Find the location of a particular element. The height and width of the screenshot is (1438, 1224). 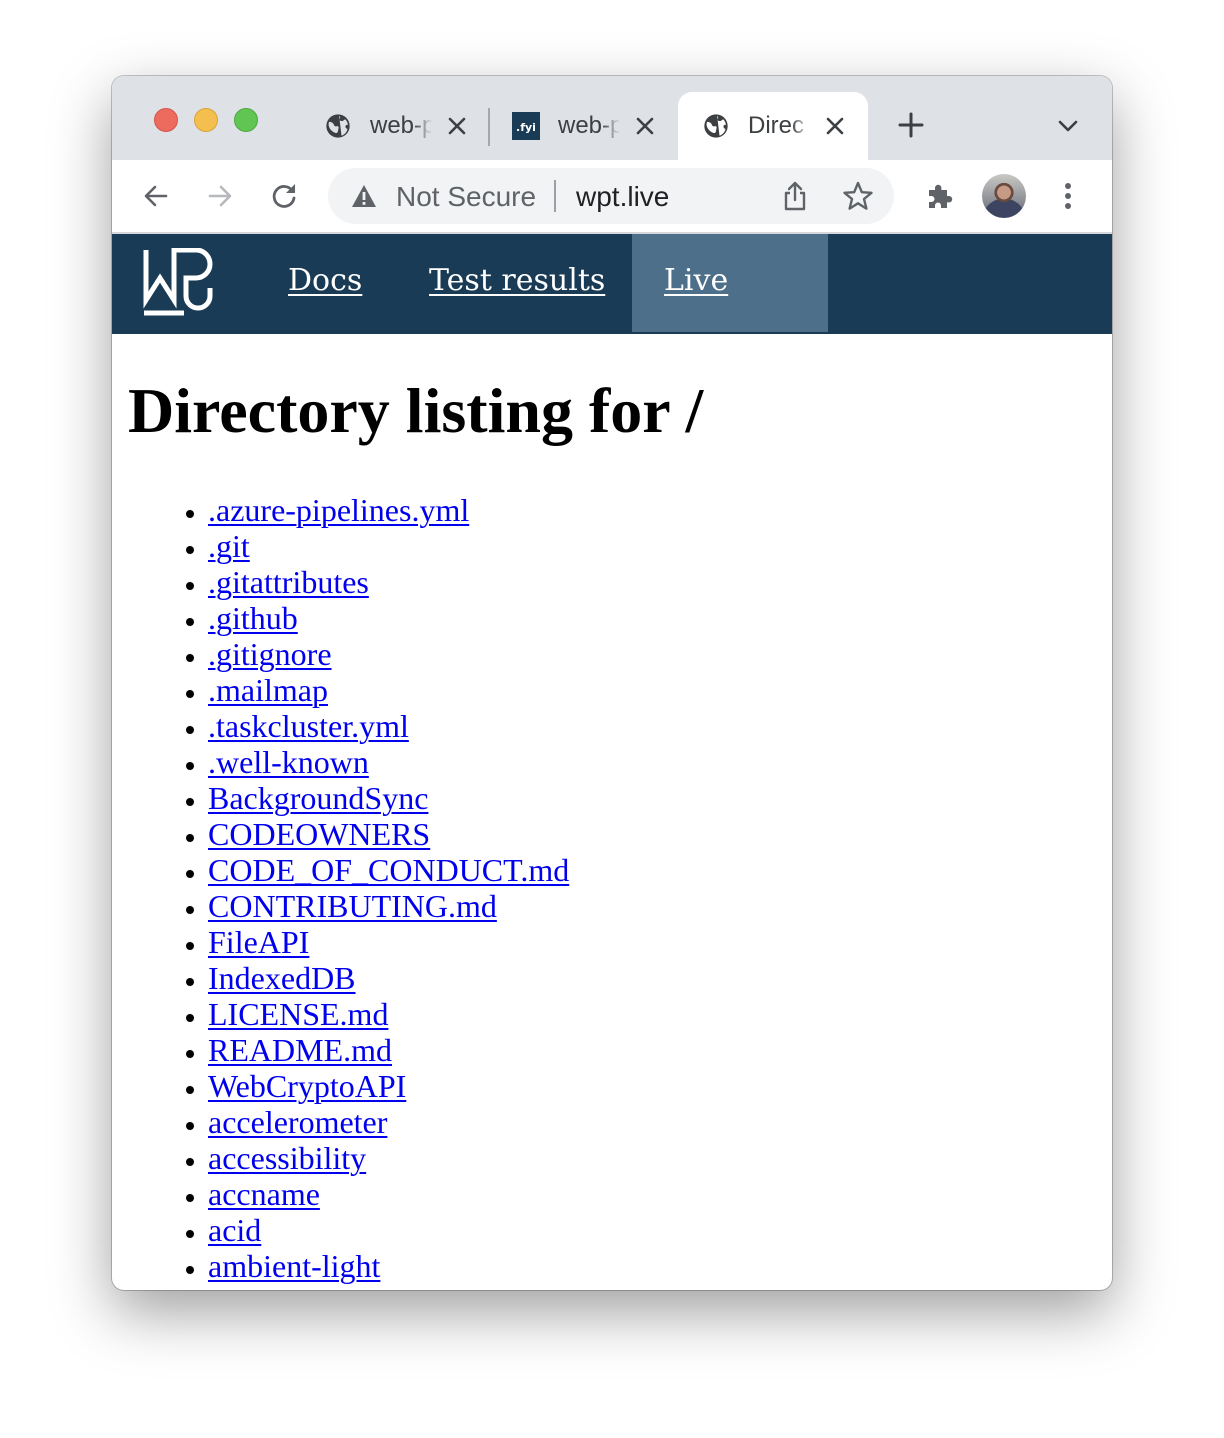

wpt-logo is located at coordinates (183, 283).